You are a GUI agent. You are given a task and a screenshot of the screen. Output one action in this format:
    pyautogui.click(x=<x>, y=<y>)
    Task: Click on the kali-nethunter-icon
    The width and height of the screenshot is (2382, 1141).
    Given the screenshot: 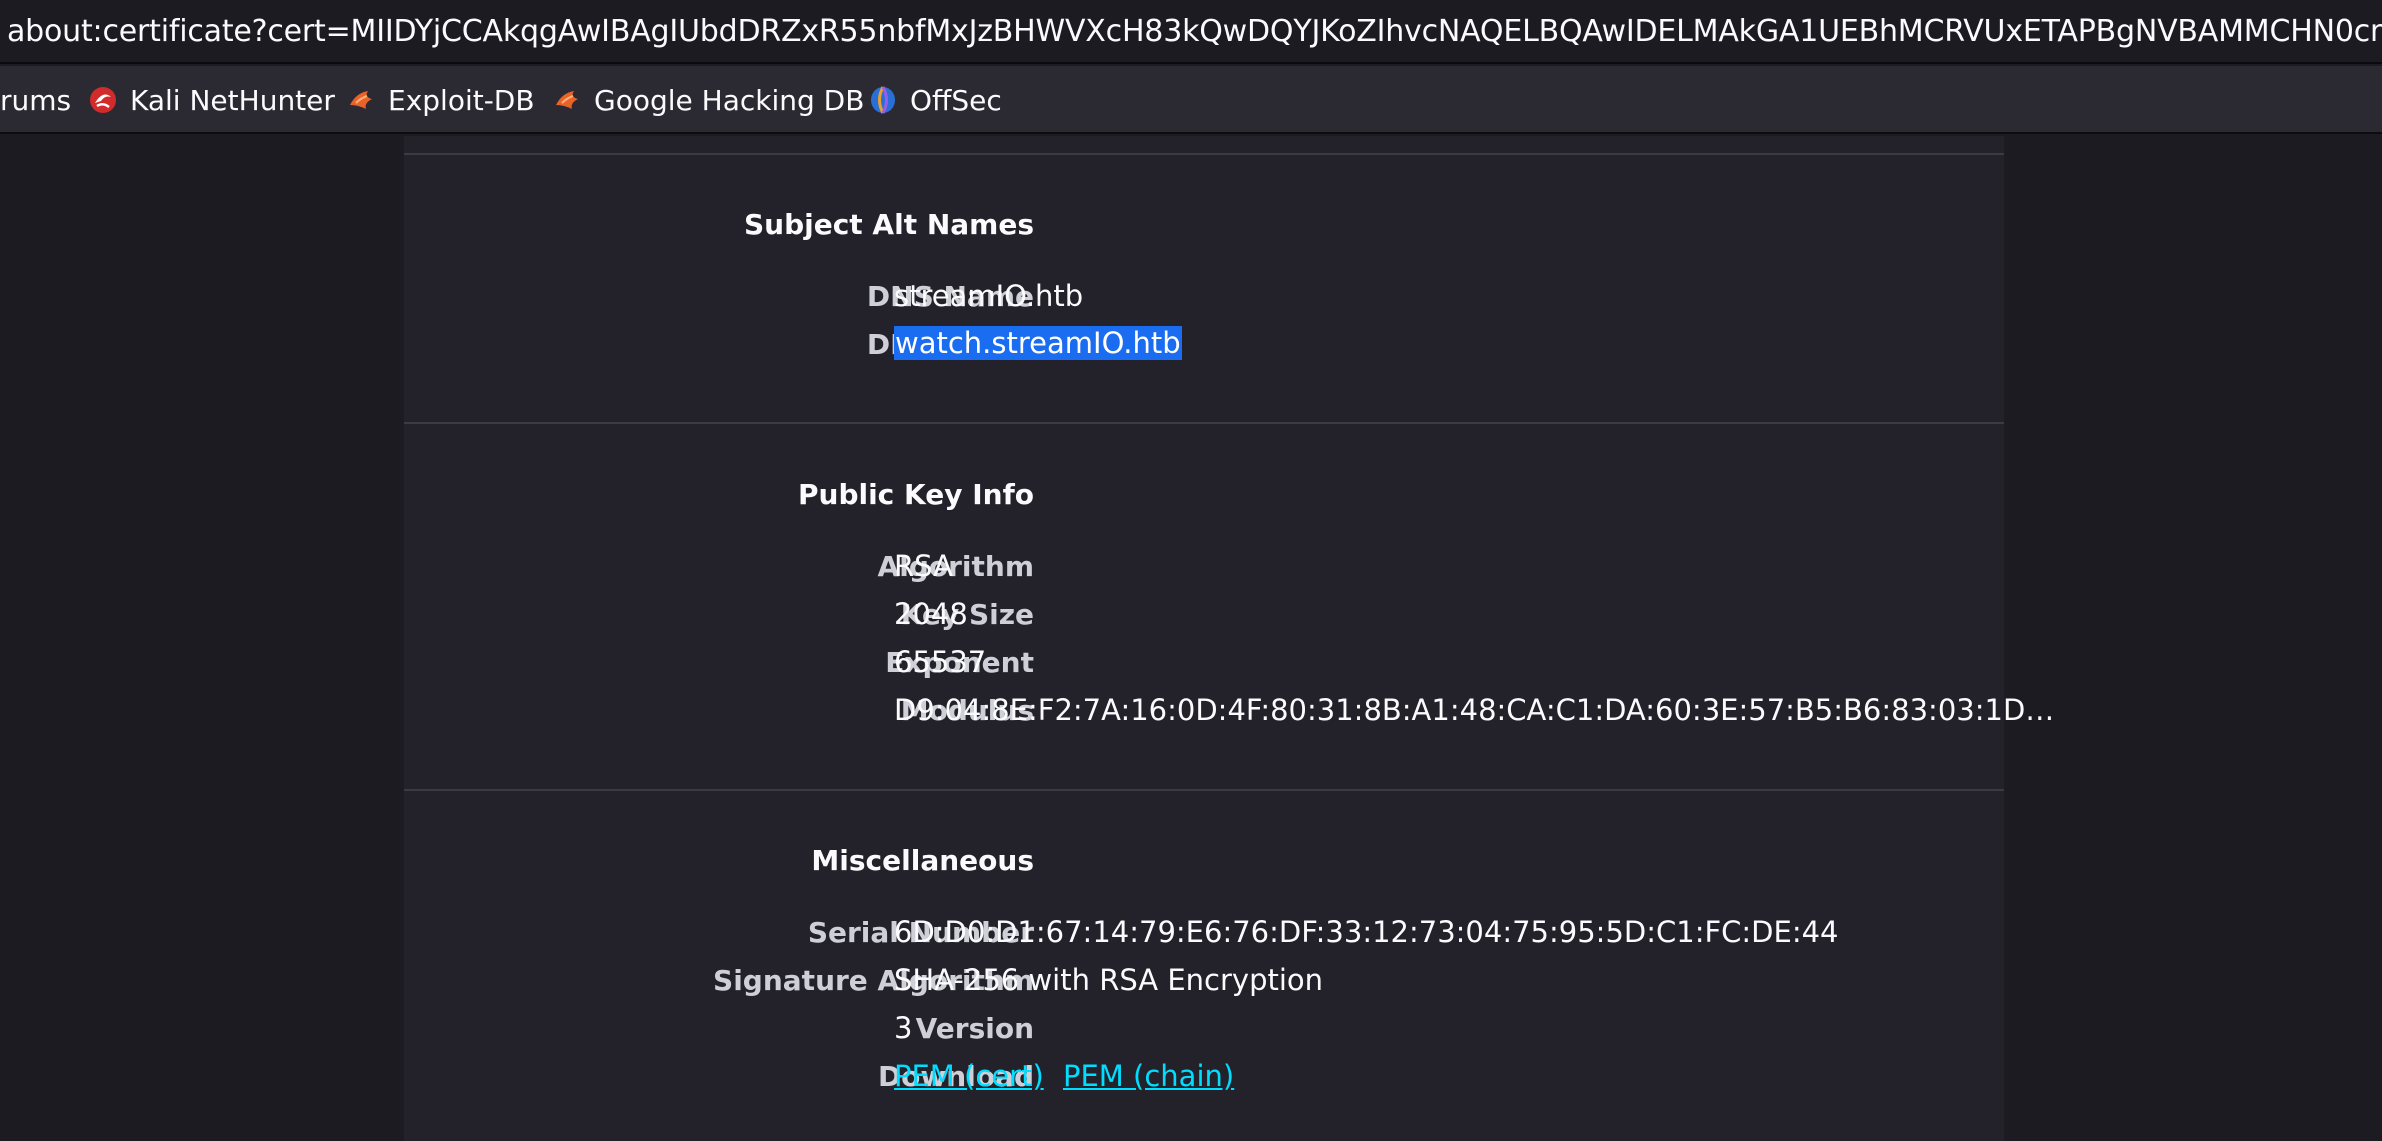 What is the action you would take?
    pyautogui.click(x=103, y=100)
    